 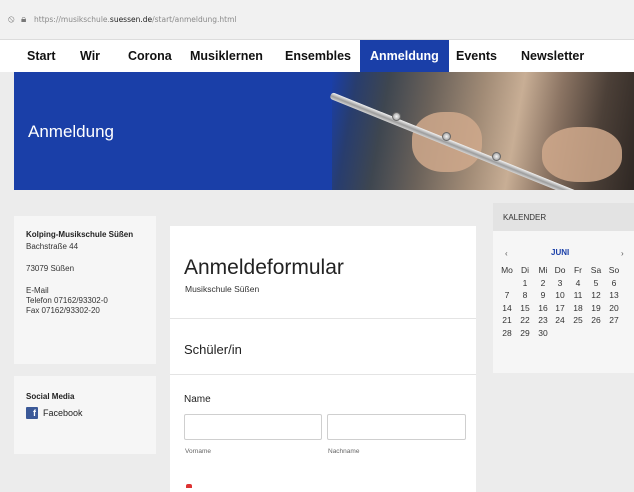 What do you see at coordinates (507, 320) in the screenshot?
I see `calendar-day: 21` at bounding box center [507, 320].